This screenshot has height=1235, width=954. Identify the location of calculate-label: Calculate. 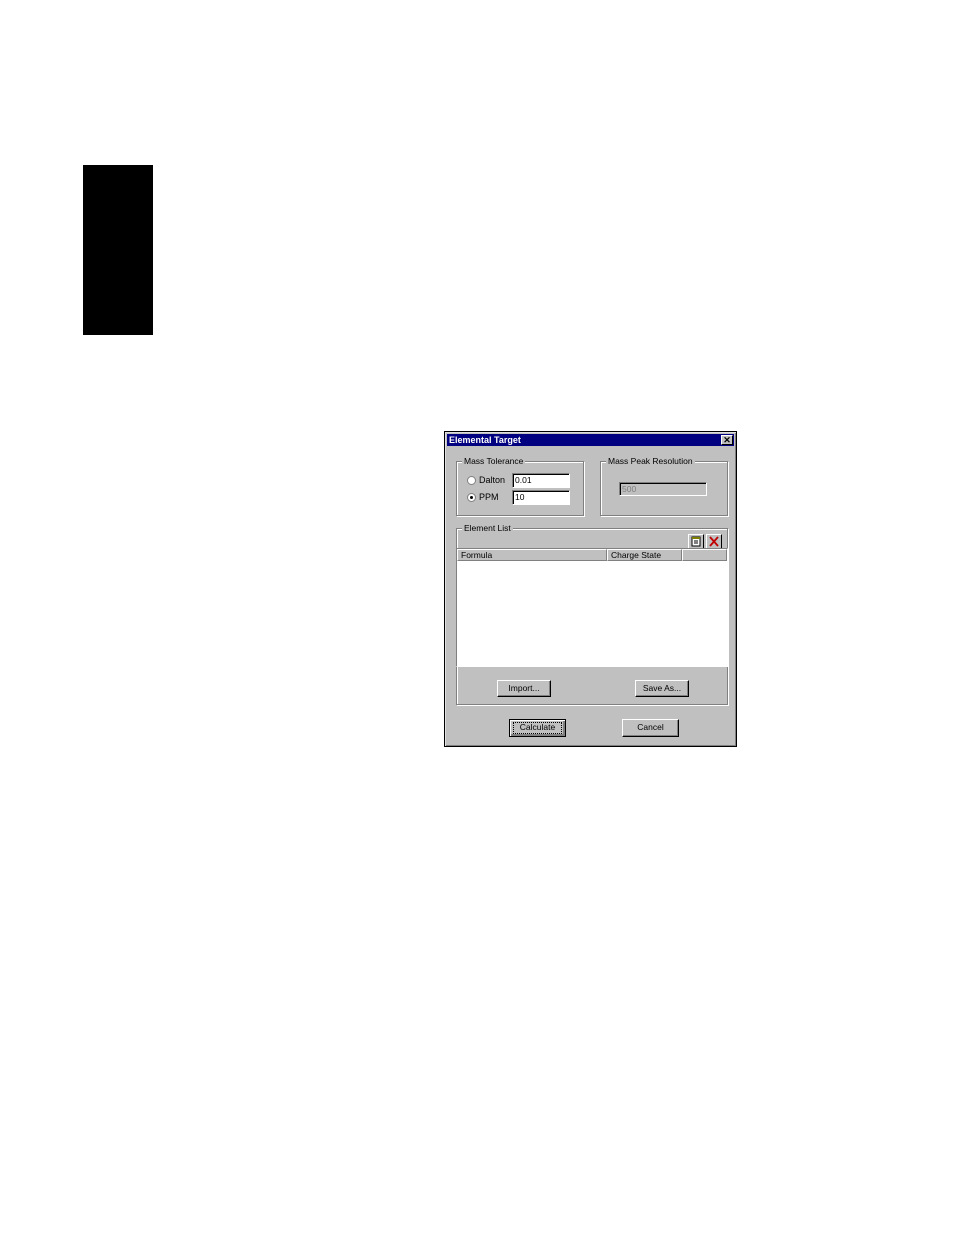
(537, 727).